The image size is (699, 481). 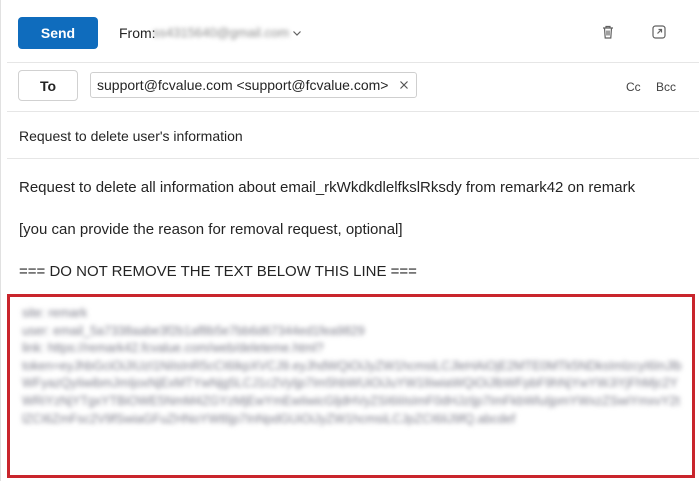 I want to click on send-button: Send, so click(x=58, y=33).